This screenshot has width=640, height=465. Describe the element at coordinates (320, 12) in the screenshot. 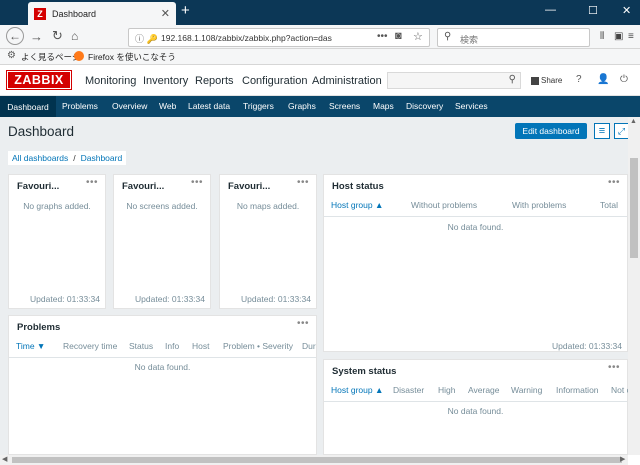

I see `browser-title-bar: Z Dashboard ✕ + — ☐ ✕` at that location.